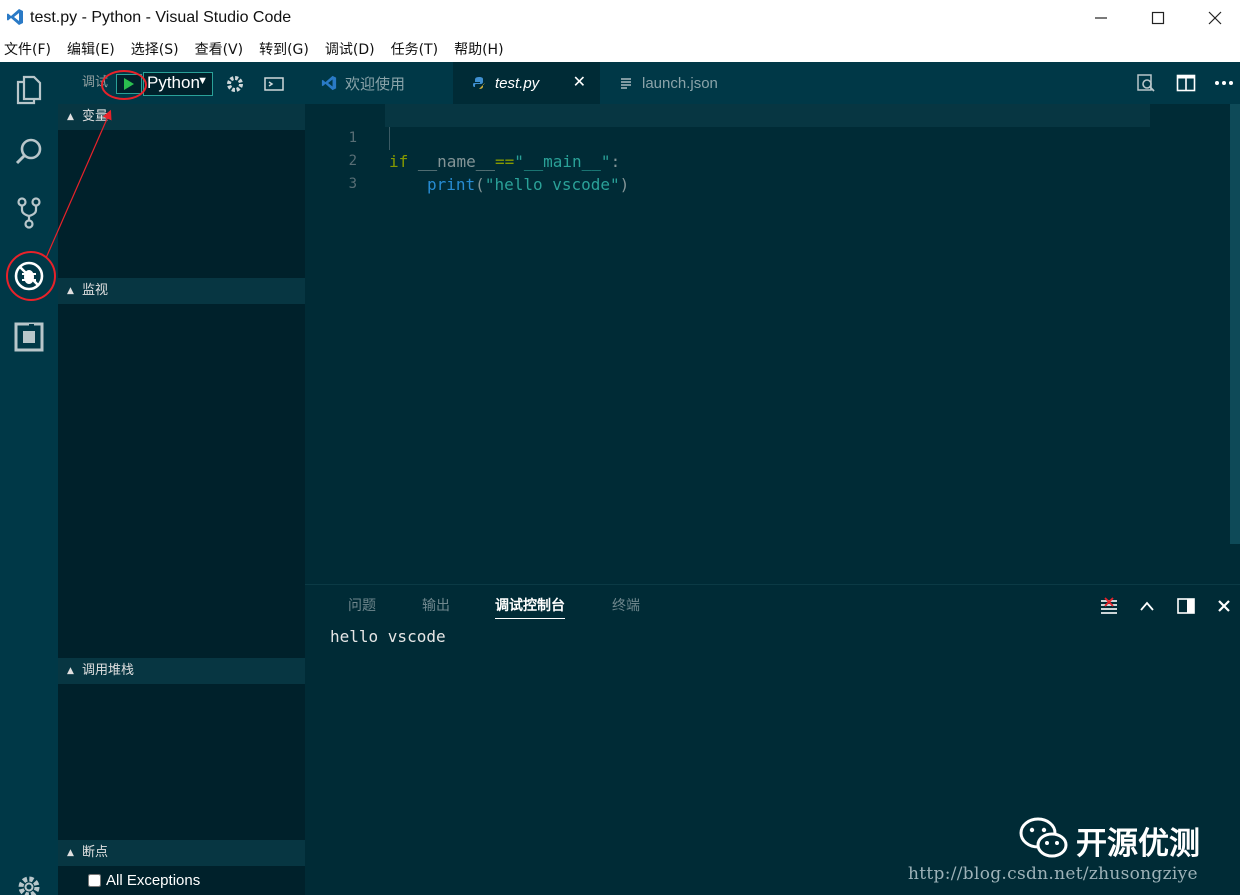  What do you see at coordinates (478, 49) in the screenshot?
I see `menu-help: 帮助(H)` at bounding box center [478, 49].